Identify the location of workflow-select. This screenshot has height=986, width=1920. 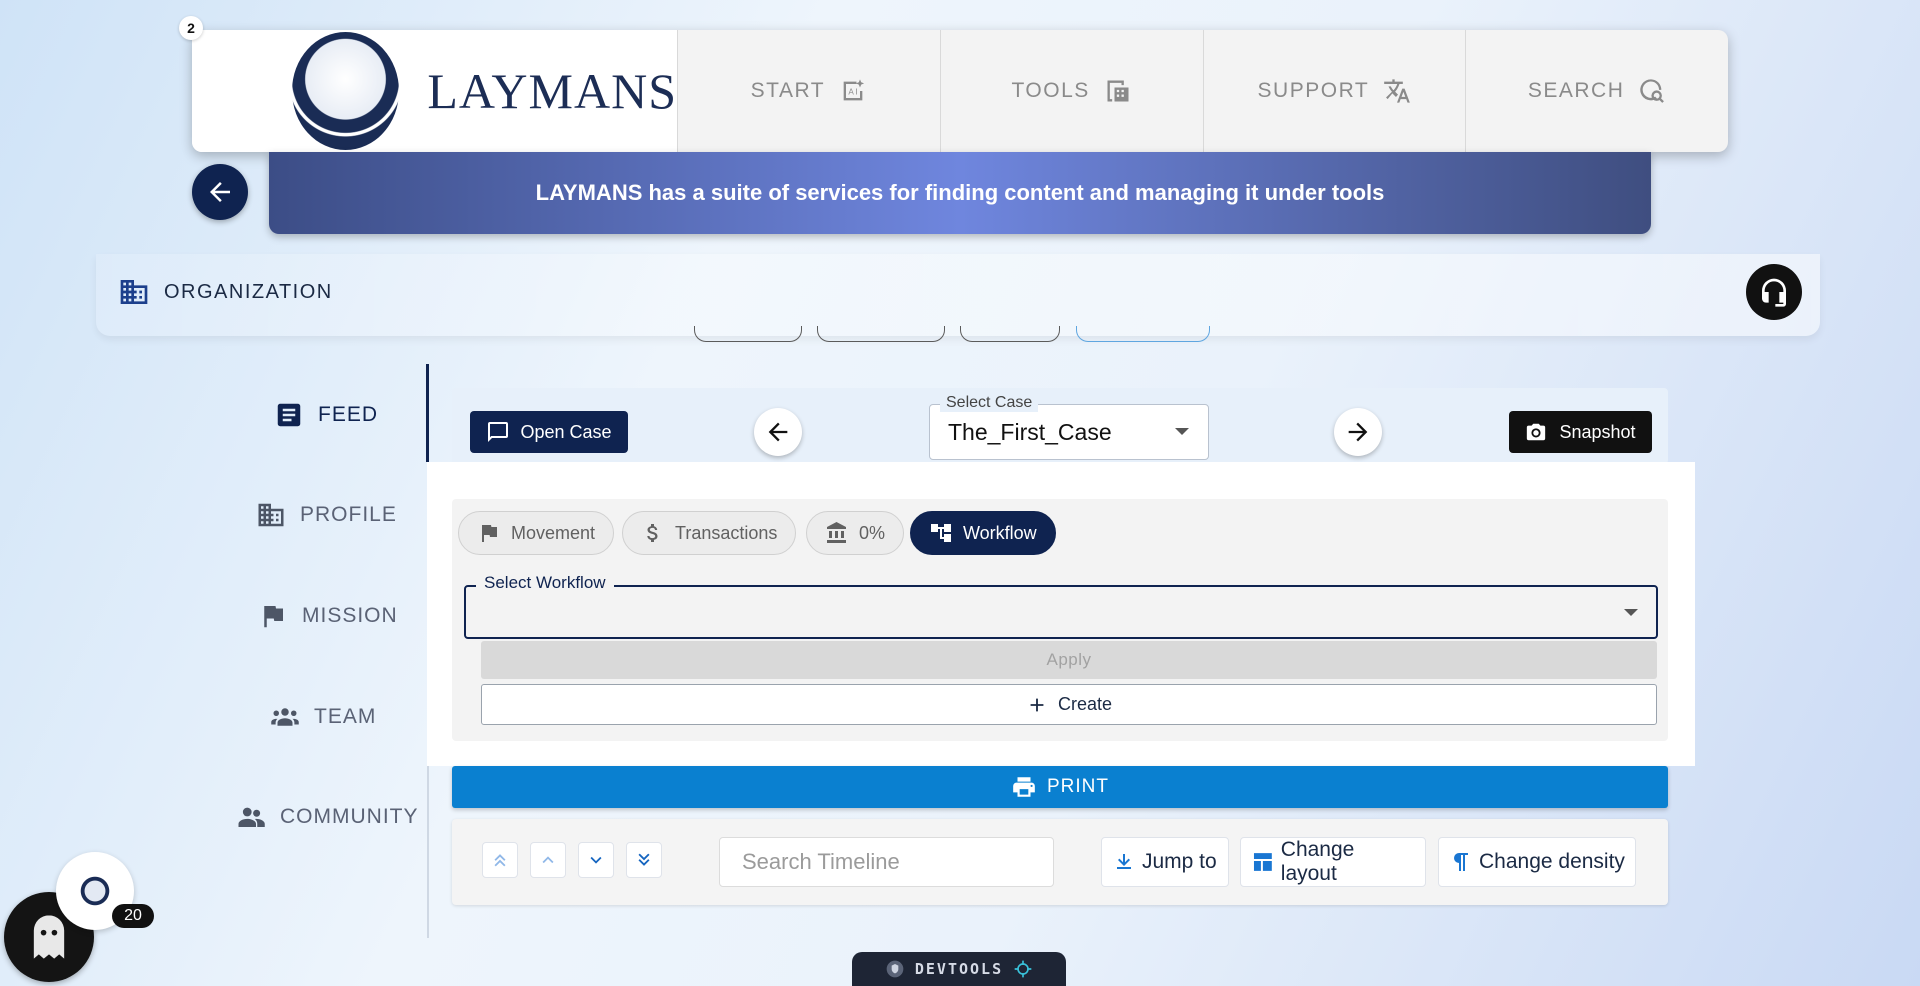
(1061, 612).